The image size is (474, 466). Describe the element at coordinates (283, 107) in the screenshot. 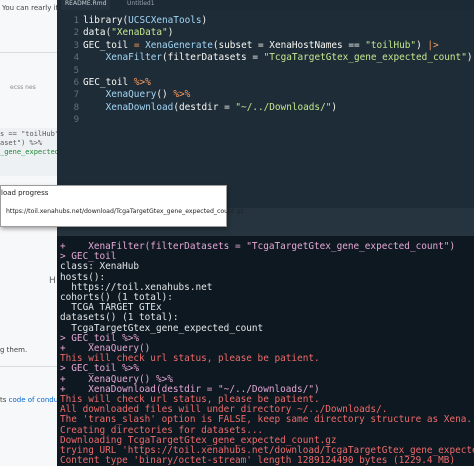

I see `code-token: "~/../Downloads/"` at that location.